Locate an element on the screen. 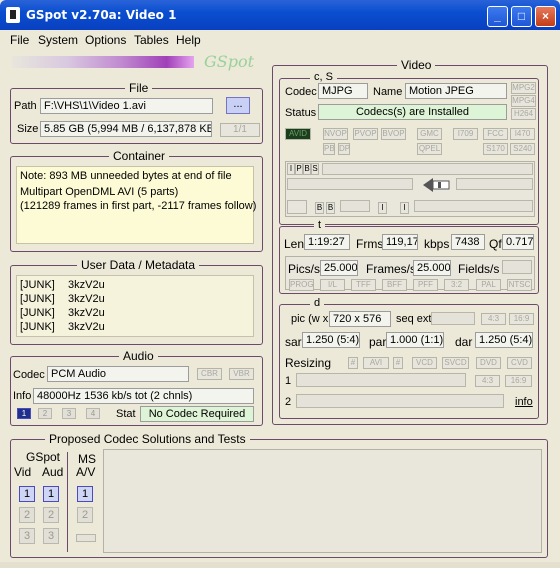  userdata-group-title: User Data / Metadata is located at coordinates (138, 265).